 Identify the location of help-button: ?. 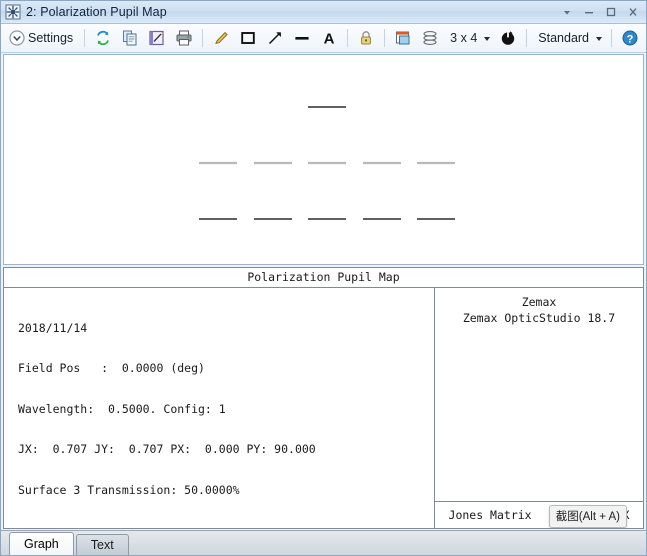
(630, 38).